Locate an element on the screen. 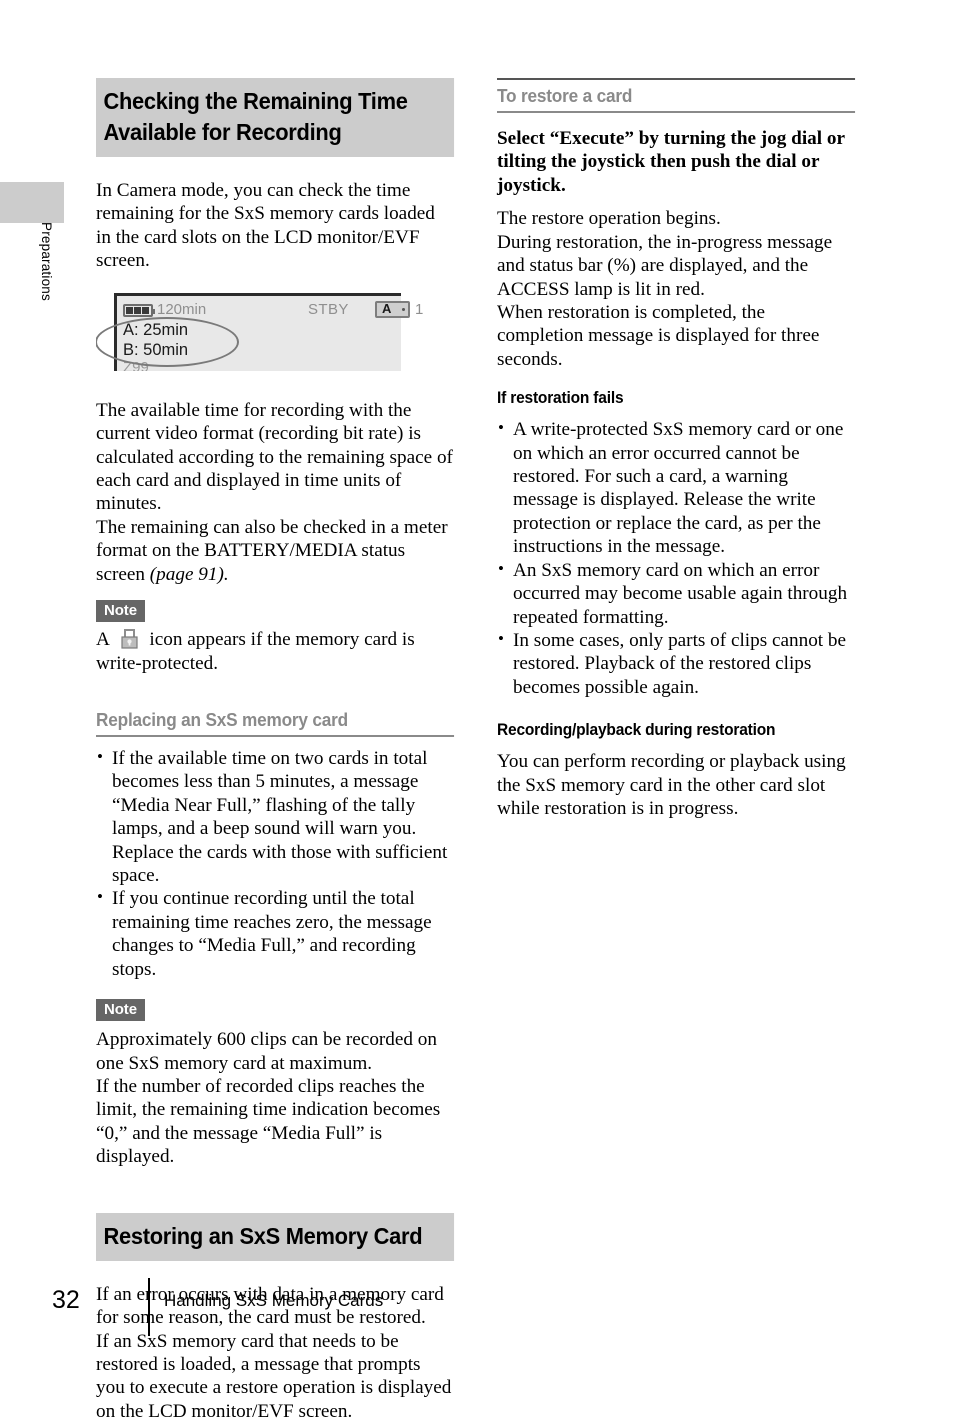 The image size is (954, 1423). note-1-prefix: A is located at coordinates (102, 640).